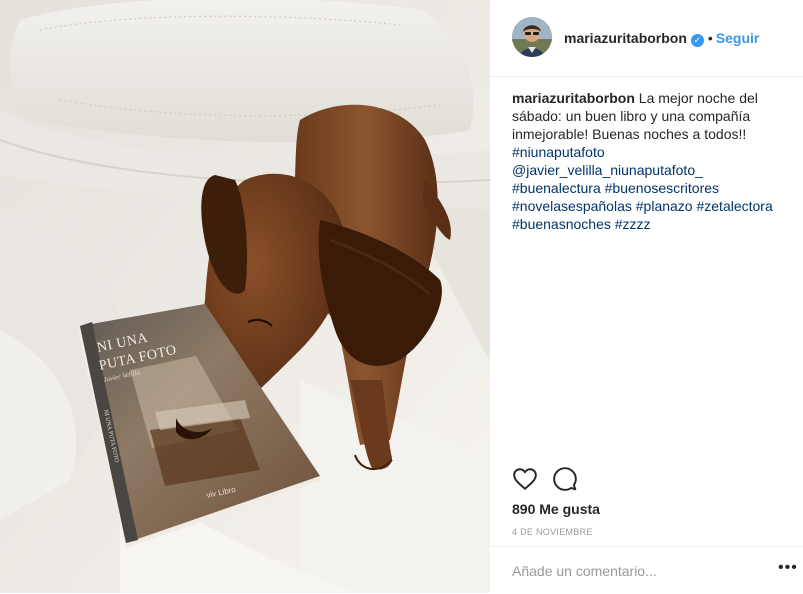 The height and width of the screenshot is (594, 803). I want to click on post-date: 4 DE NOVIEMBRE, so click(552, 532).